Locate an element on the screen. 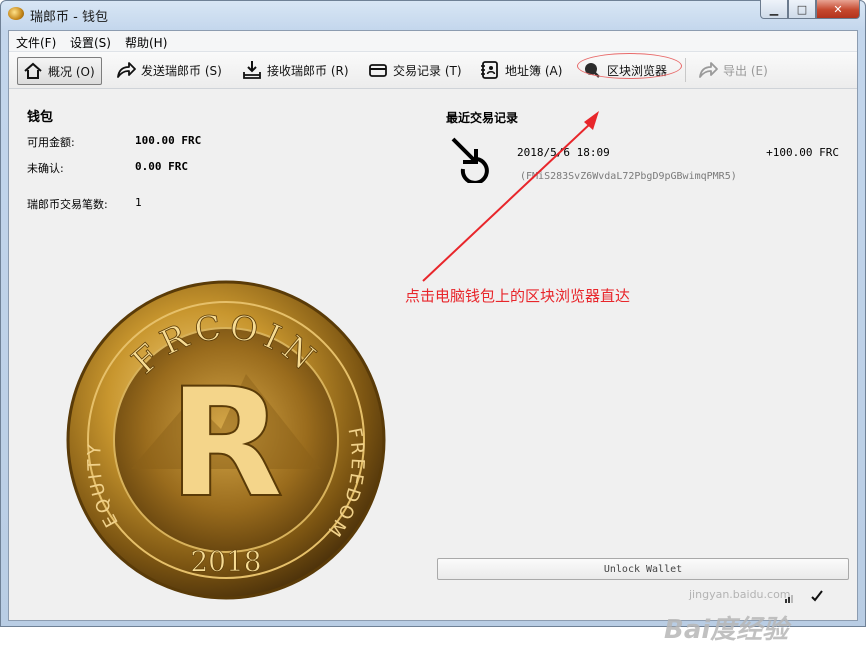  toolbar-send-button: 发送瑞郎币 (S) is located at coordinates (168, 70).